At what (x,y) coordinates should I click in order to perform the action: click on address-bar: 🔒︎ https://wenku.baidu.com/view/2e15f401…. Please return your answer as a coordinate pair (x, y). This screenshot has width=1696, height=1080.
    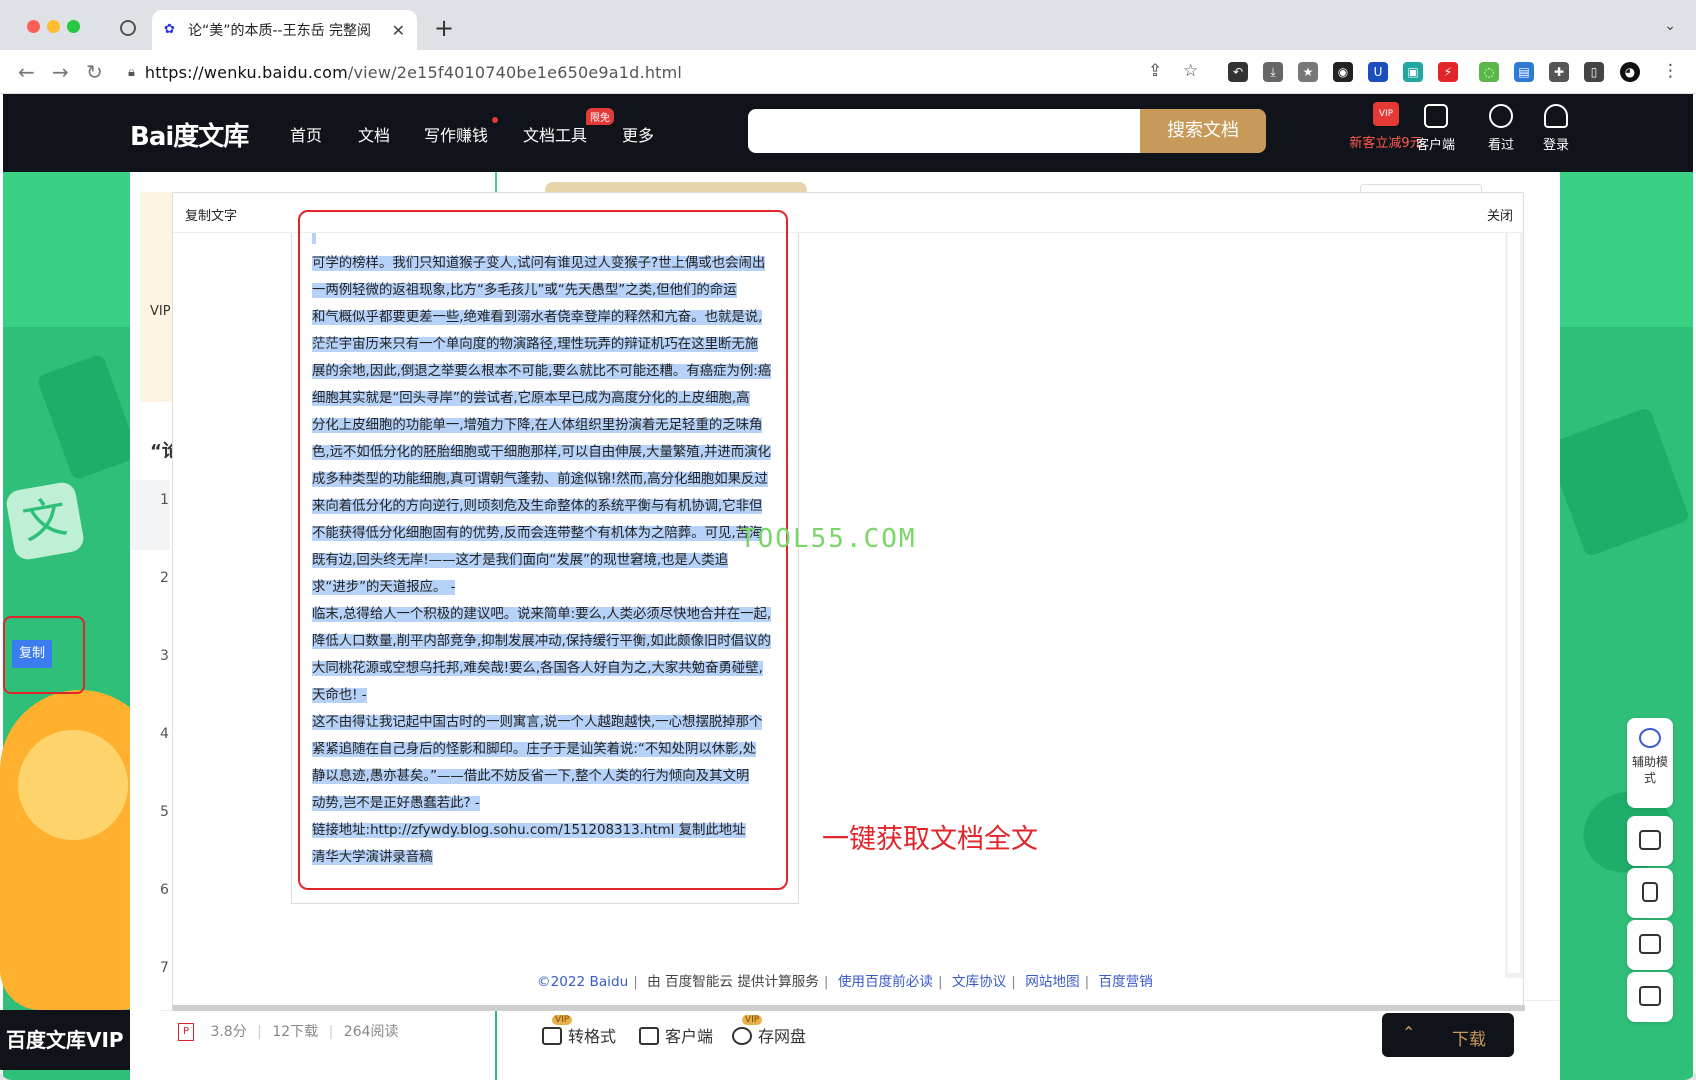
    Looking at the image, I should click on (628, 72).